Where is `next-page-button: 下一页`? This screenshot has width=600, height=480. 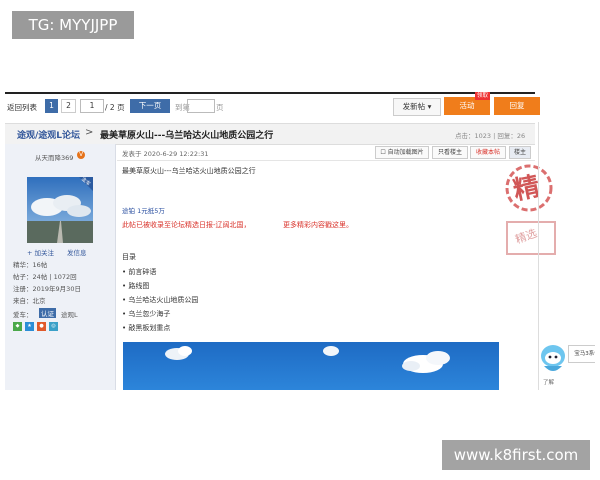
next-page-button: 下一页 is located at coordinates (150, 106).